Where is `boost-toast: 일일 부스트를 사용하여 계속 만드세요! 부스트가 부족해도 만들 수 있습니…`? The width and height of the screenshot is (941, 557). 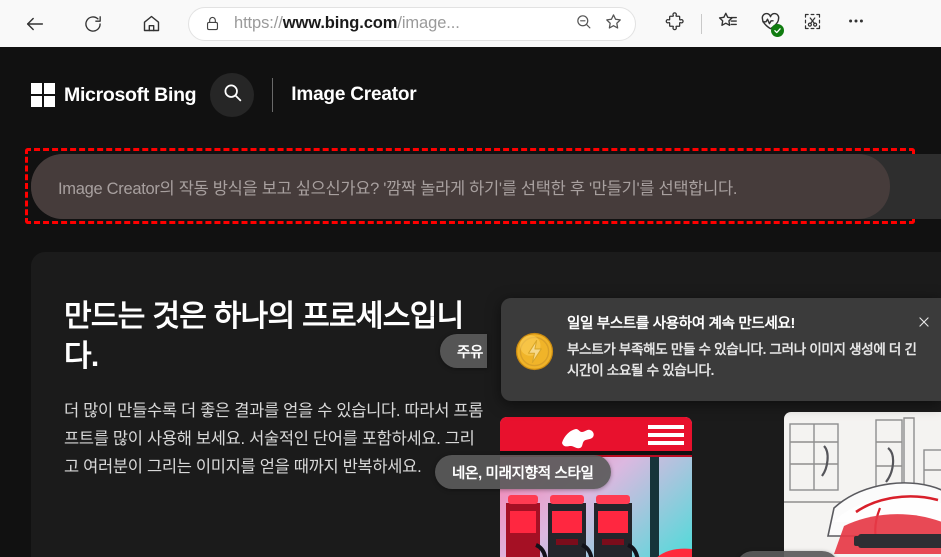
boost-toast: 일일 부스트를 사용하여 계속 만드세요! 부스트가 부족해도 만들 수 있습니… is located at coordinates (721, 349).